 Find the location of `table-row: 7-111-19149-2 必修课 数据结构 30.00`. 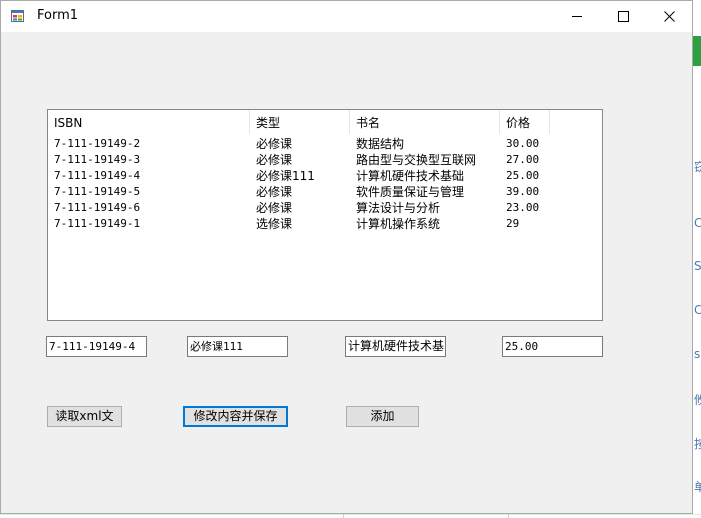

table-row: 7-111-19149-2 必修课 数据结构 30.00 is located at coordinates (325, 144).